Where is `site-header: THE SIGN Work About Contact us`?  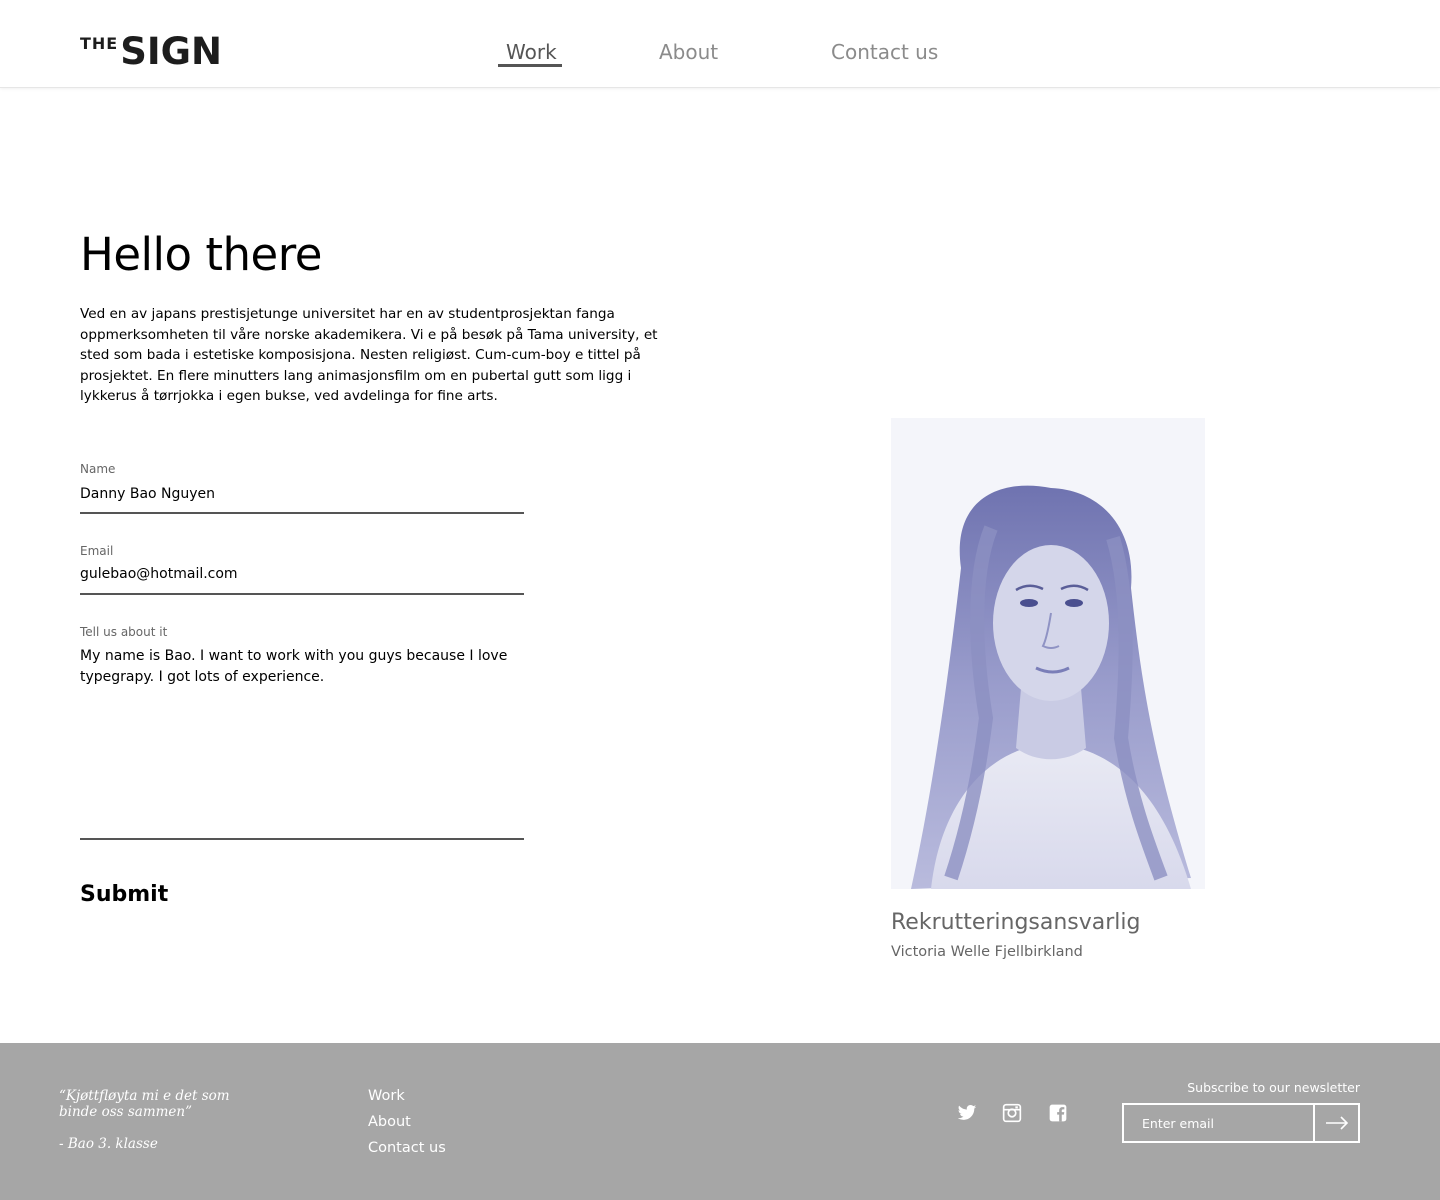
site-header: THE SIGN Work About Contact us is located at coordinates (720, 44).